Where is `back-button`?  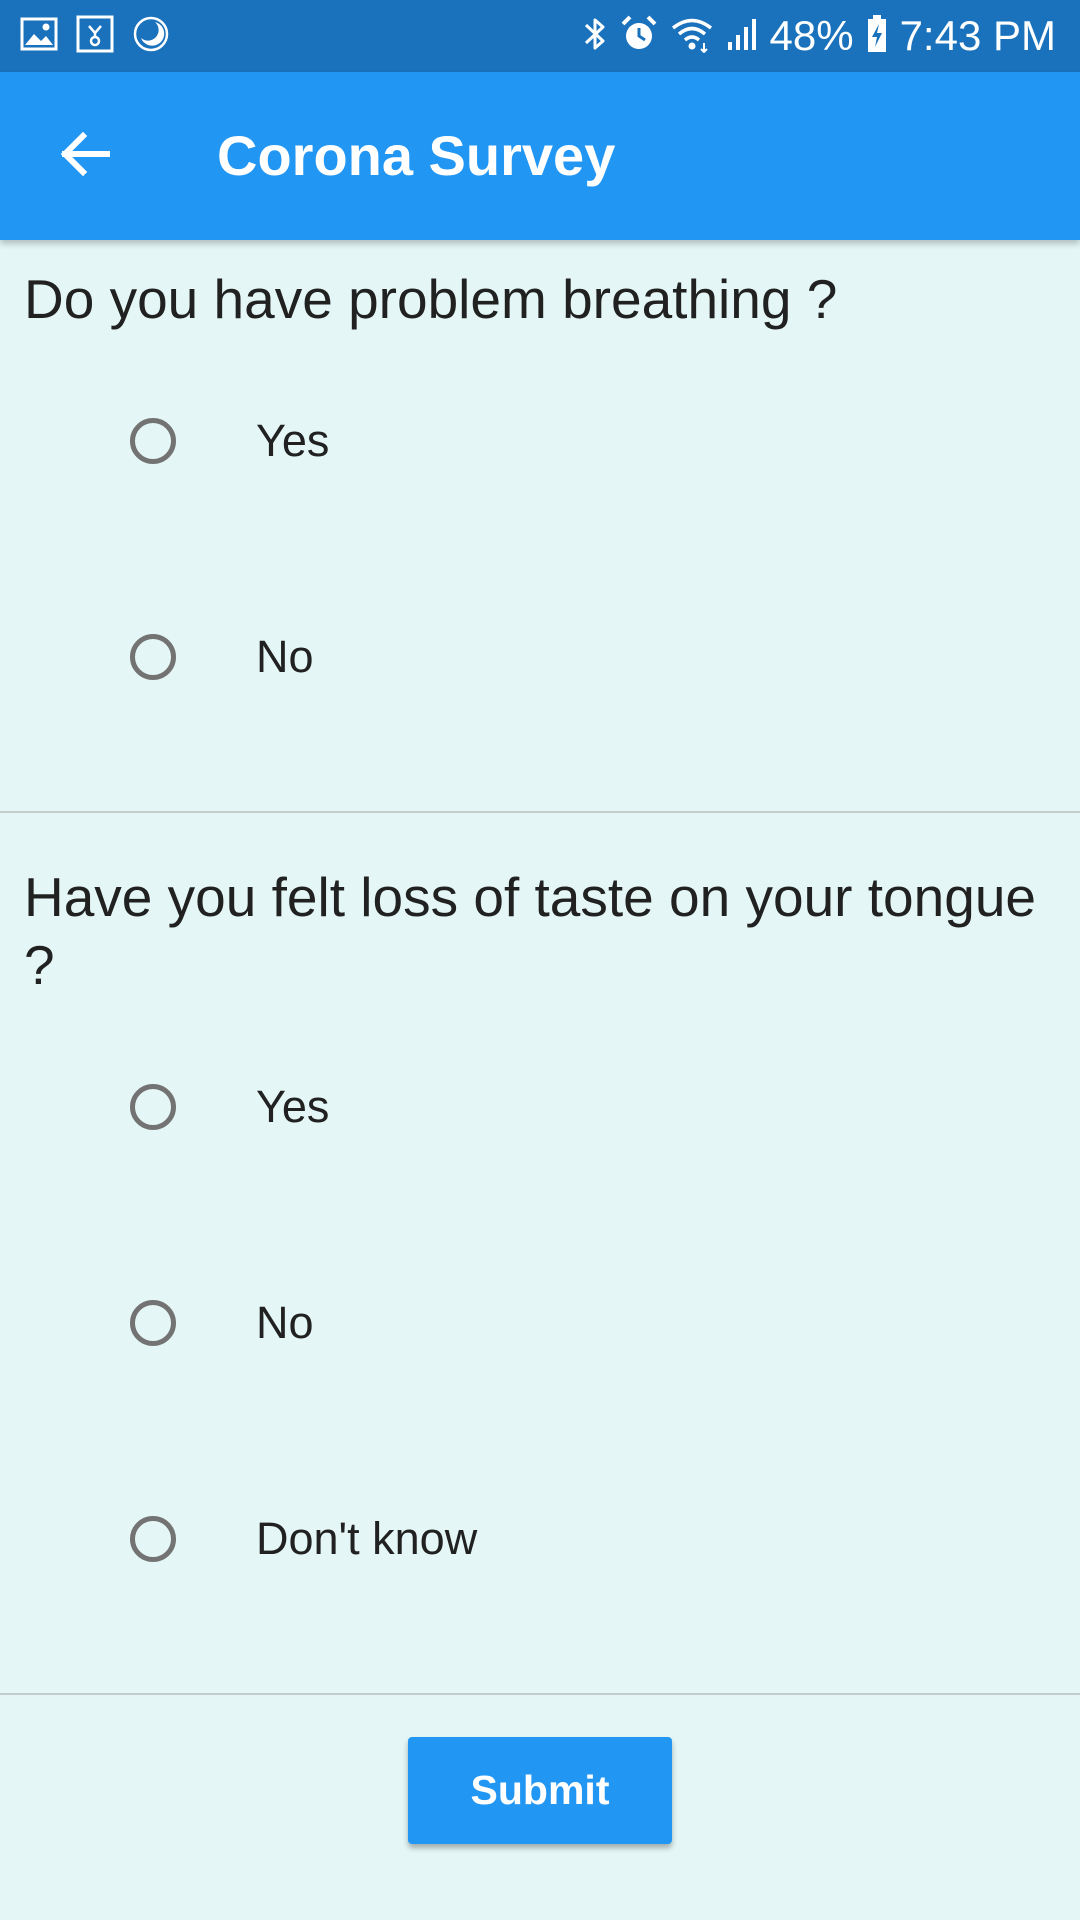
back-button is located at coordinates (85, 156).